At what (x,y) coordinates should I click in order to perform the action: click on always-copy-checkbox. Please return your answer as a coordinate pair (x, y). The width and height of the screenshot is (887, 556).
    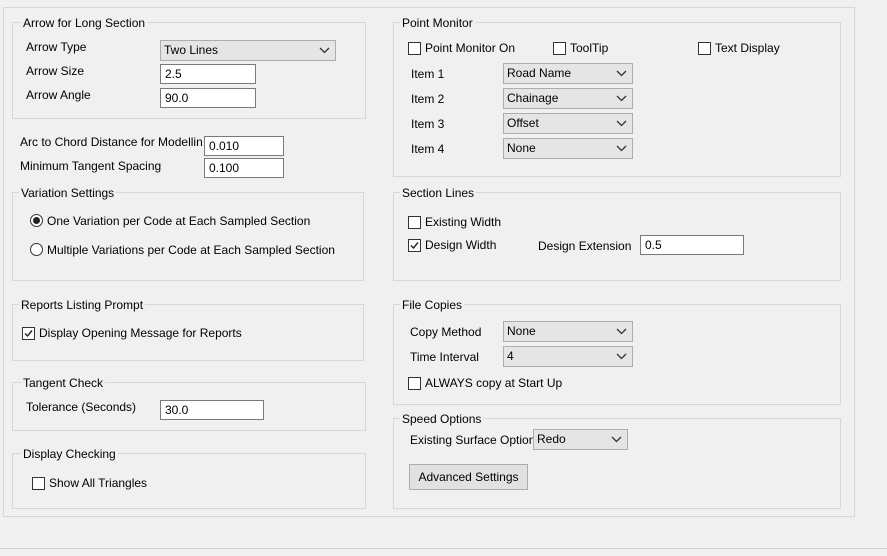
    Looking at the image, I should click on (414, 383).